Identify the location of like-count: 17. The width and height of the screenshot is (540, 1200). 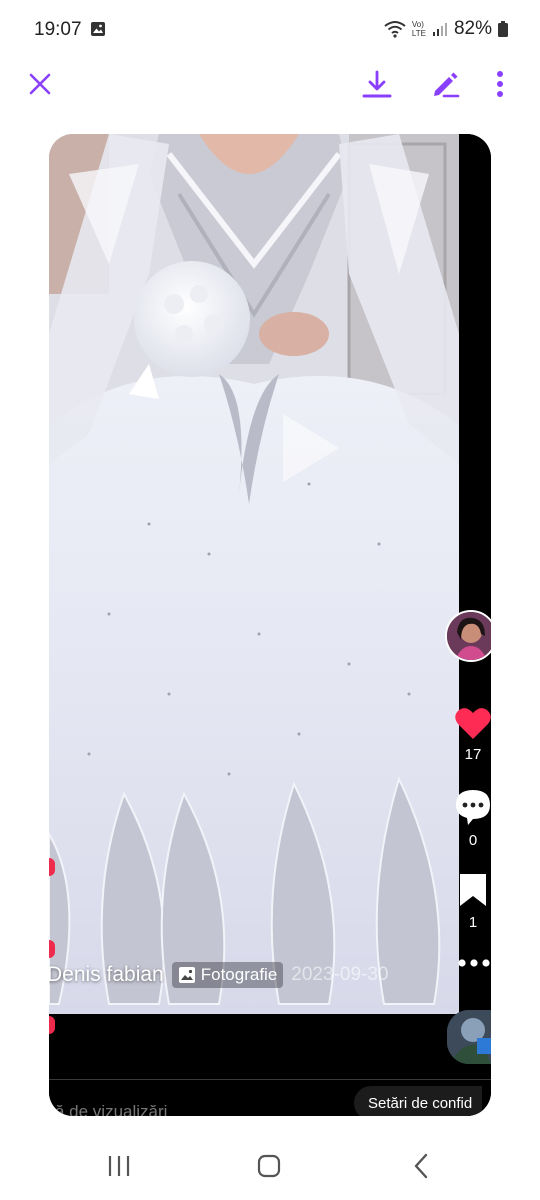
(473, 754).